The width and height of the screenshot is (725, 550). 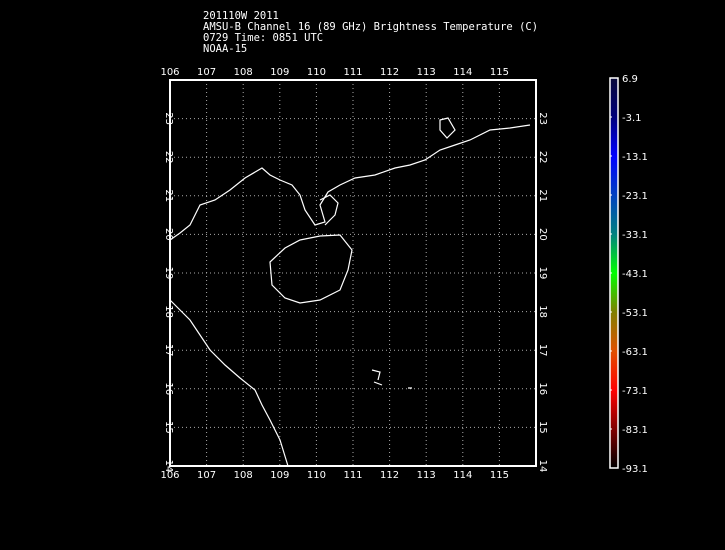 I want to click on x-tick-label-top: 106, so click(x=169, y=72).